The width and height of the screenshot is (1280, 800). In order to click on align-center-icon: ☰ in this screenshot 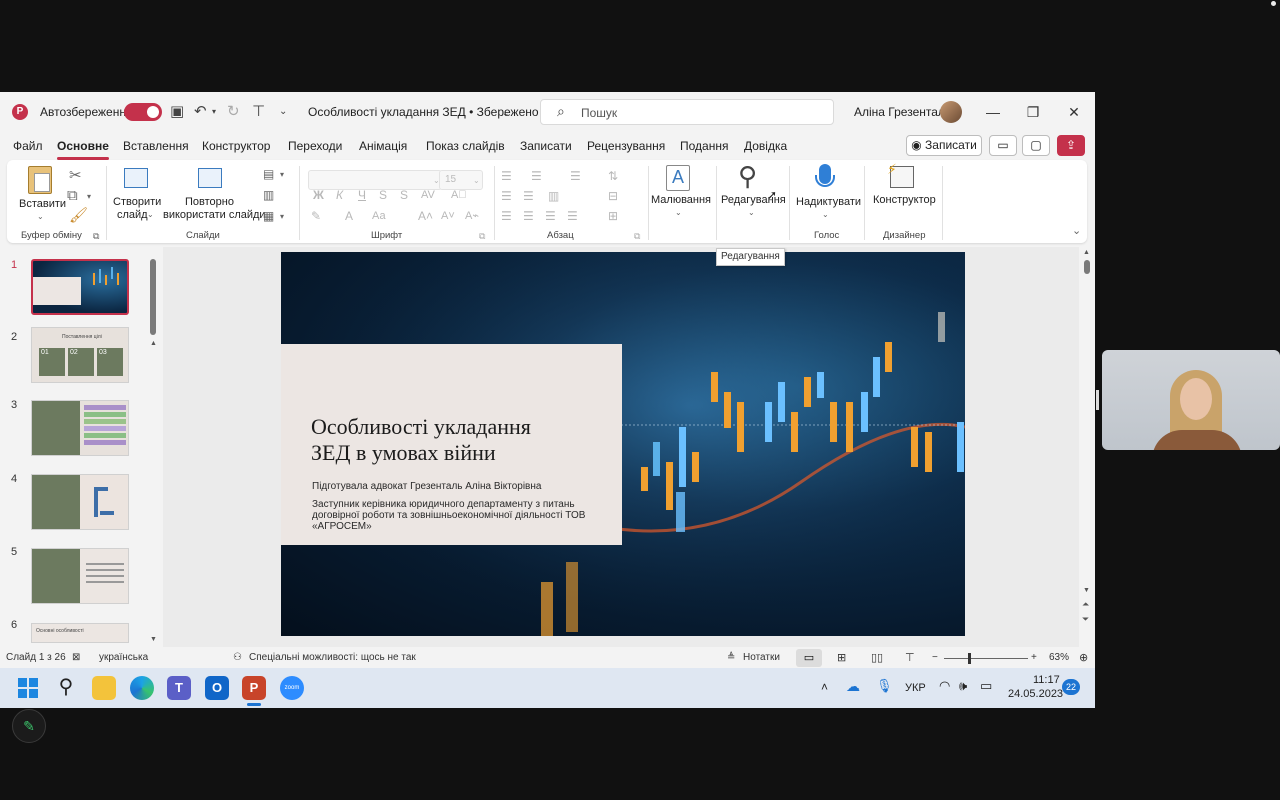, I will do `click(528, 216)`.